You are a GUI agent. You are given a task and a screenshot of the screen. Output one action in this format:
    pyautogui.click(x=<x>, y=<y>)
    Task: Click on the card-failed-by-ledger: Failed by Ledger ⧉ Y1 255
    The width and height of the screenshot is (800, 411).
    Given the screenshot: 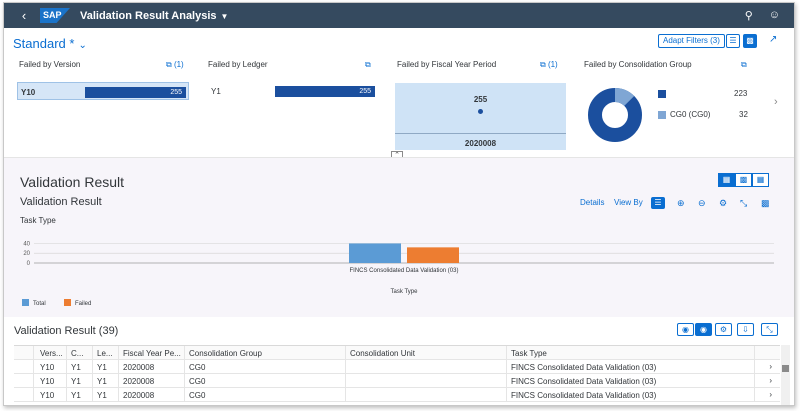 What is the action you would take?
    pyautogui.click(x=292, y=82)
    